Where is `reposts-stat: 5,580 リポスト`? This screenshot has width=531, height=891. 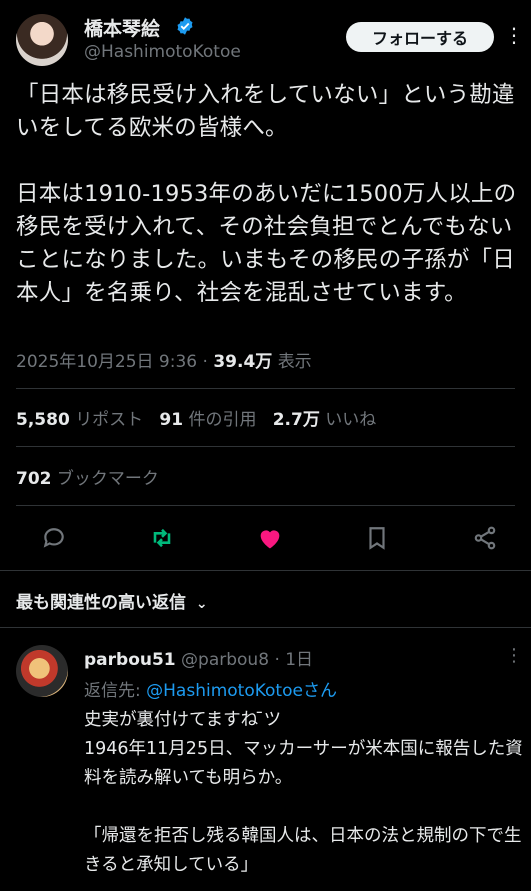
reposts-stat: 5,580 リポスト is located at coordinates (79, 420).